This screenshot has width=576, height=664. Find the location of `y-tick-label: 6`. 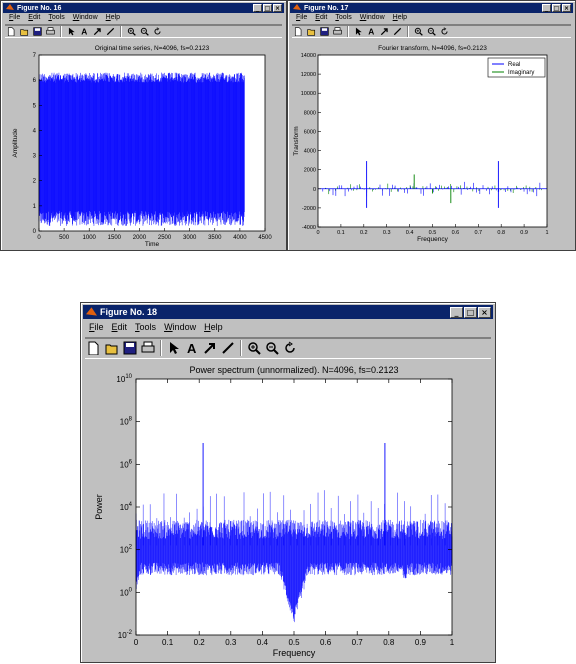

y-tick-label: 6 is located at coordinates (35, 81).